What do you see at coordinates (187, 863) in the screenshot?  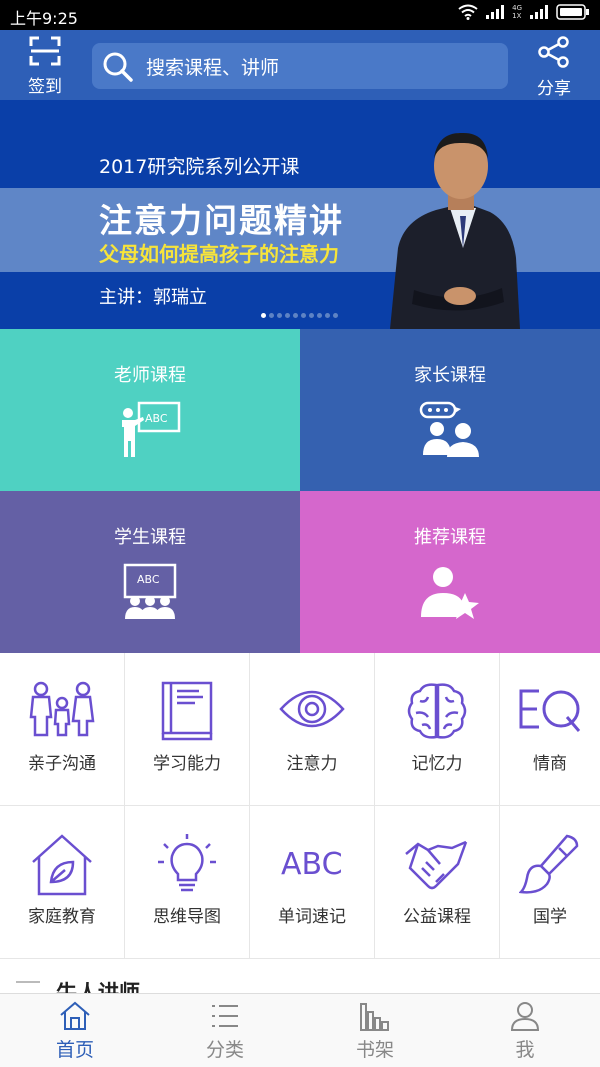 I see `lightbulb-icon` at bounding box center [187, 863].